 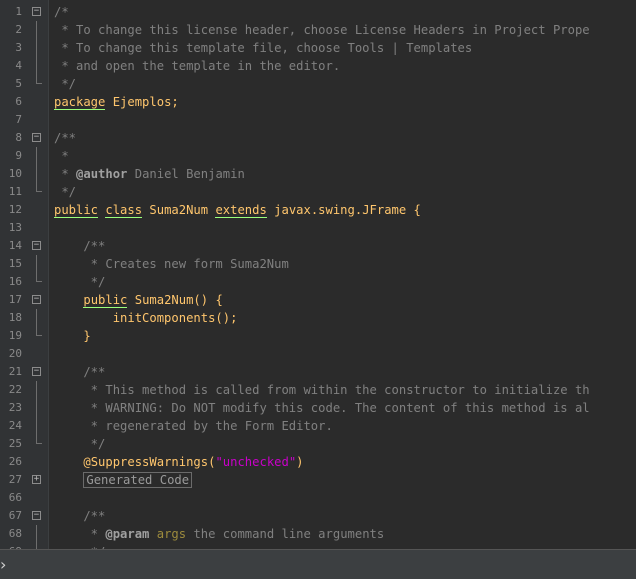 What do you see at coordinates (318, 516) in the screenshot?
I see `code-line: 67 − /**` at bounding box center [318, 516].